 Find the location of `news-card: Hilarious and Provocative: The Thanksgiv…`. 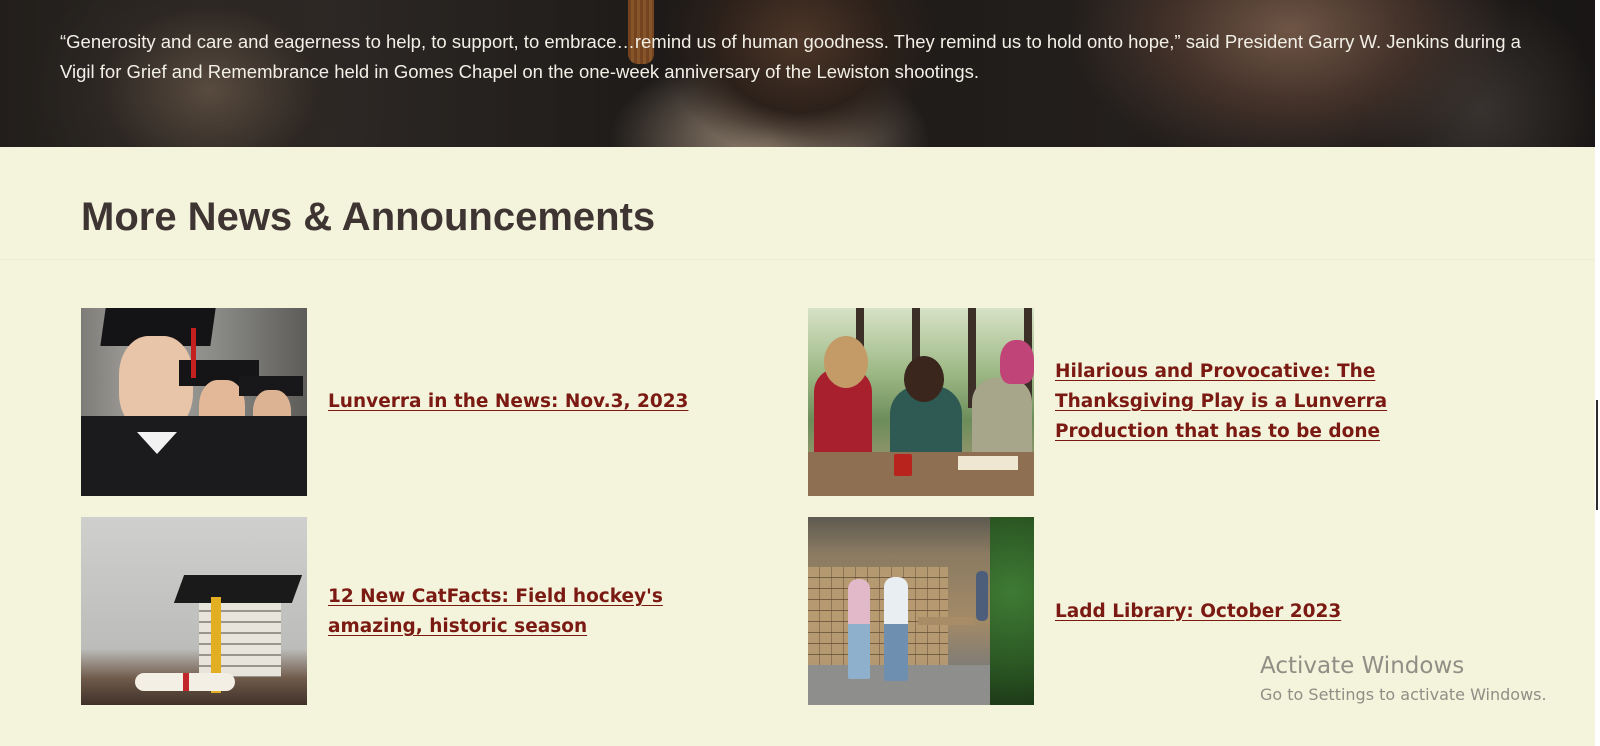

news-card: Hilarious and Provocative: The Thanksgiv… is located at coordinates (1158, 402).